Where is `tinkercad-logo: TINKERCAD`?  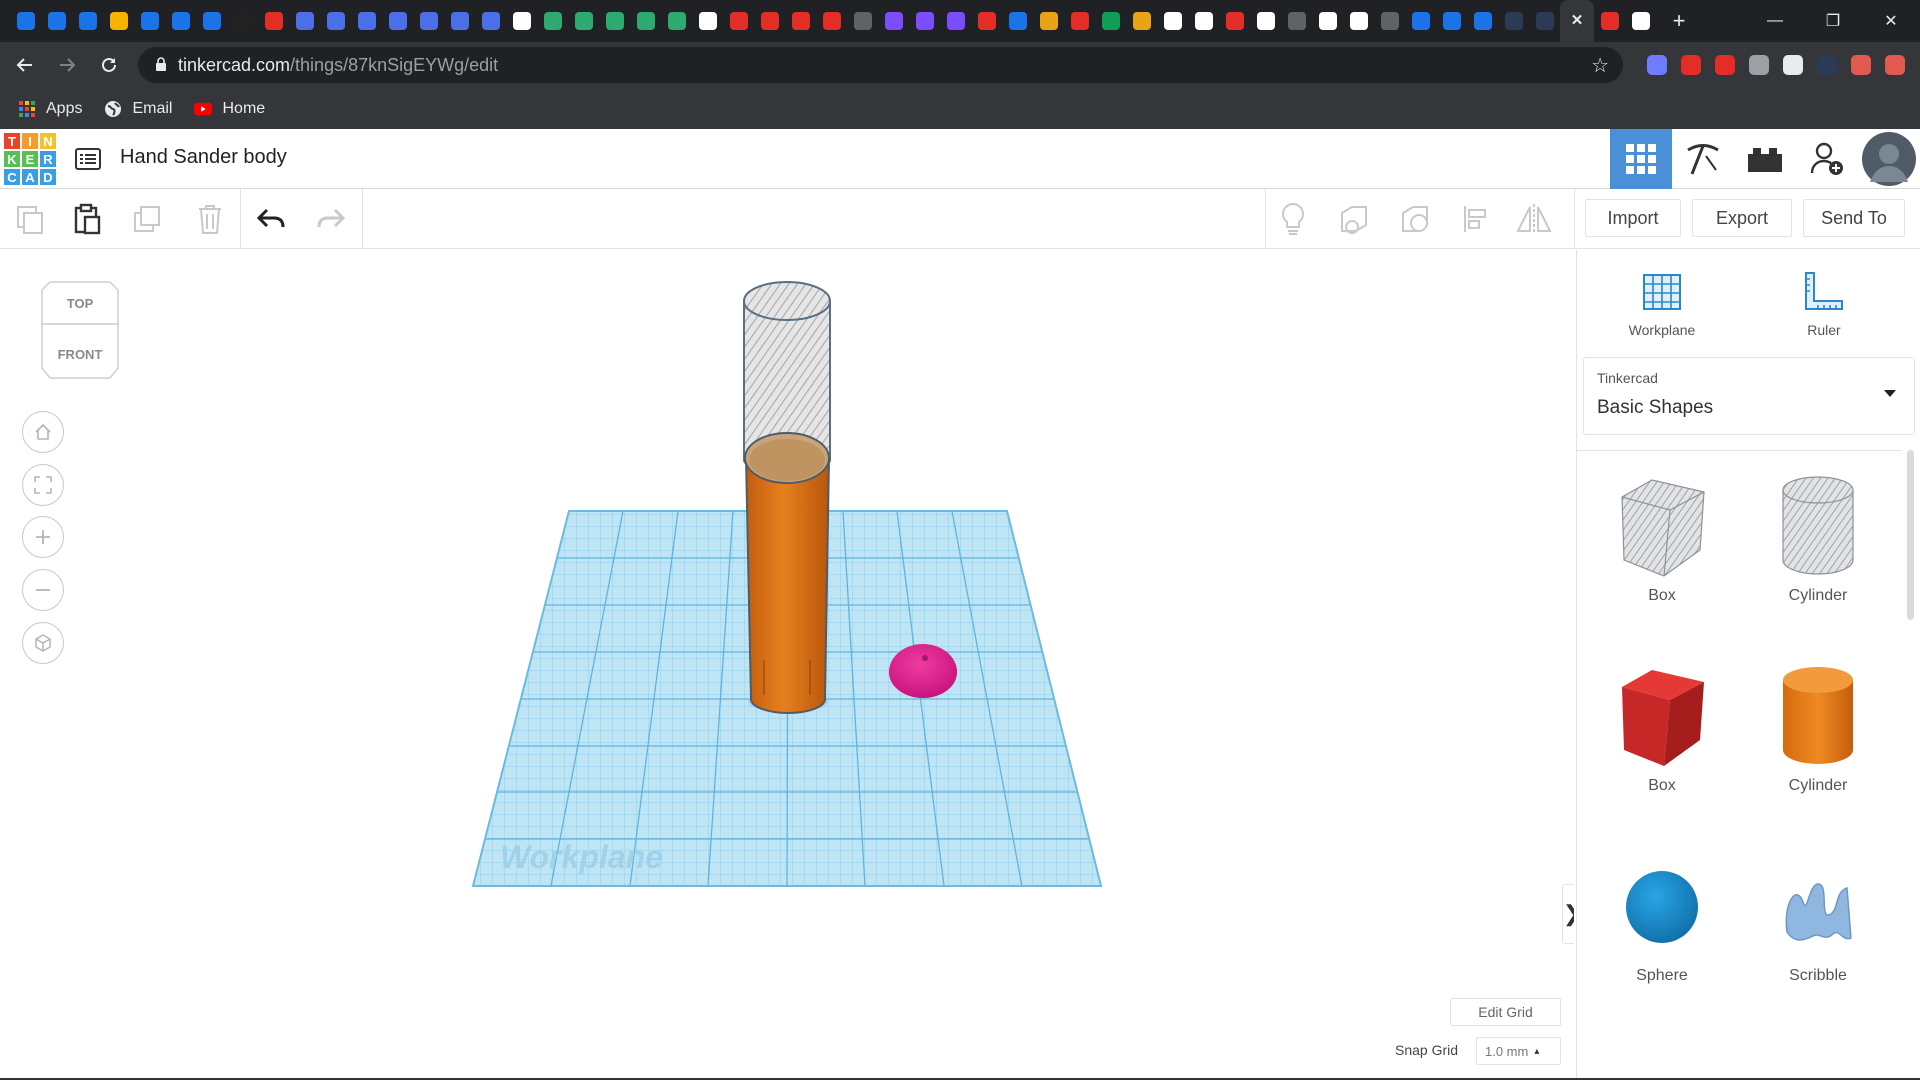
tinkercad-logo: TINKERCAD is located at coordinates (30, 159).